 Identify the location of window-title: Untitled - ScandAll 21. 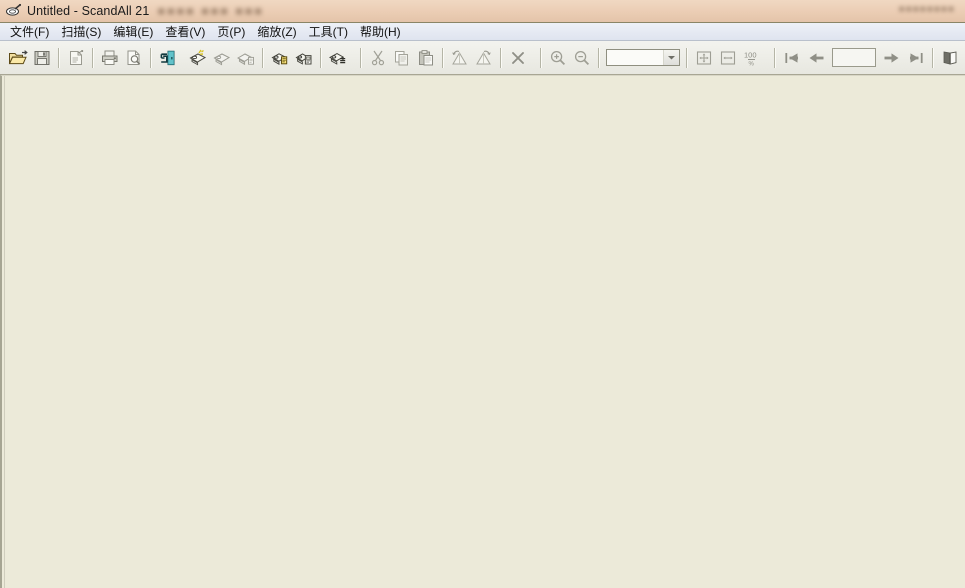
(88, 11).